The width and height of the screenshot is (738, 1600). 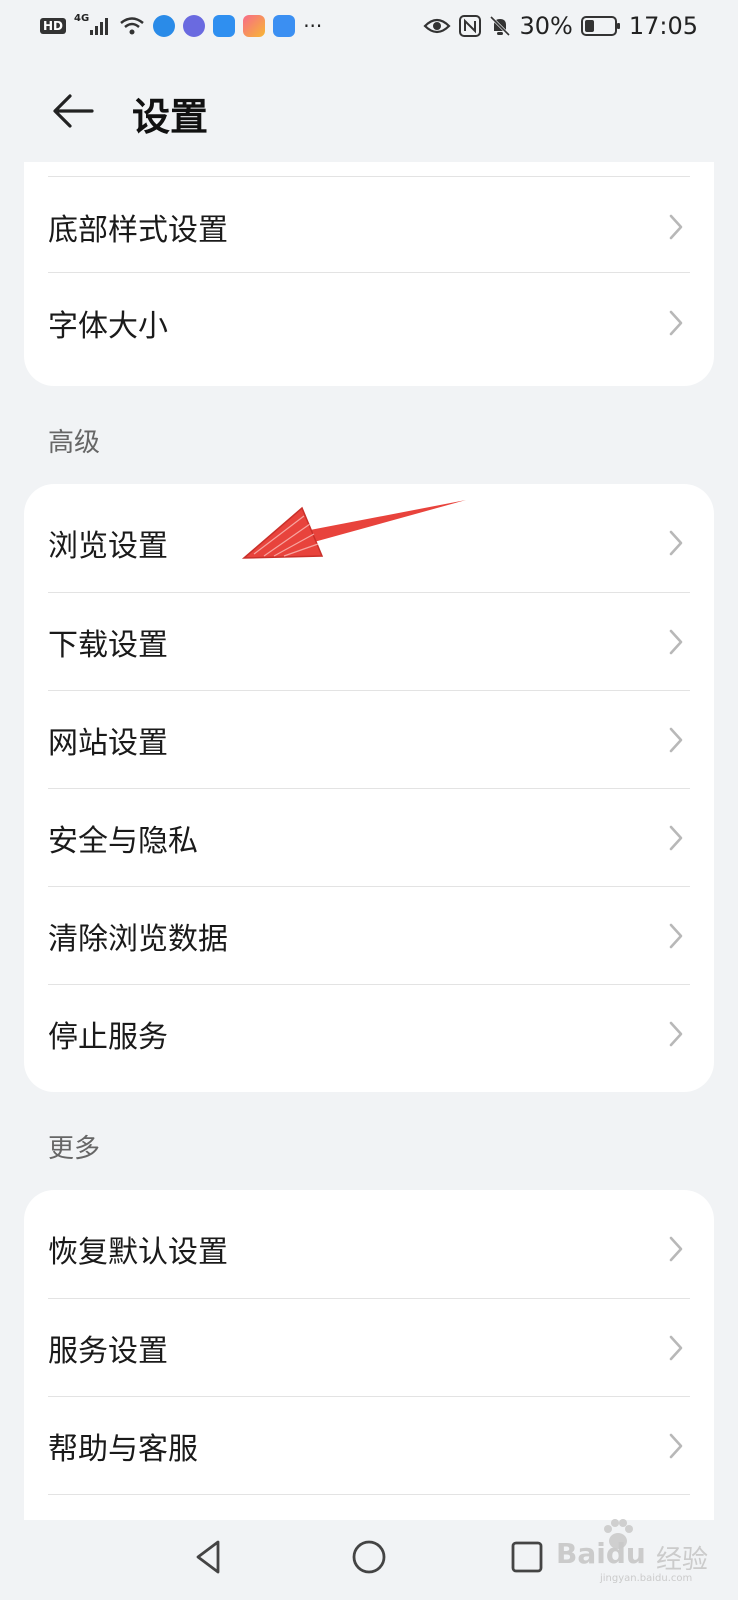 What do you see at coordinates (92, 24) in the screenshot?
I see `signal-icon: 4G` at bounding box center [92, 24].